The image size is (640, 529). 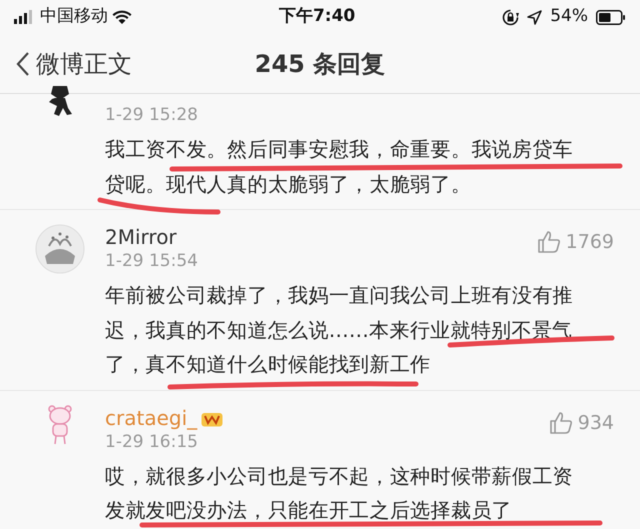 I want to click on comment-text-line: 贷呢。现代人真的太脆弱了，太脆弱了。, so click(x=288, y=184).